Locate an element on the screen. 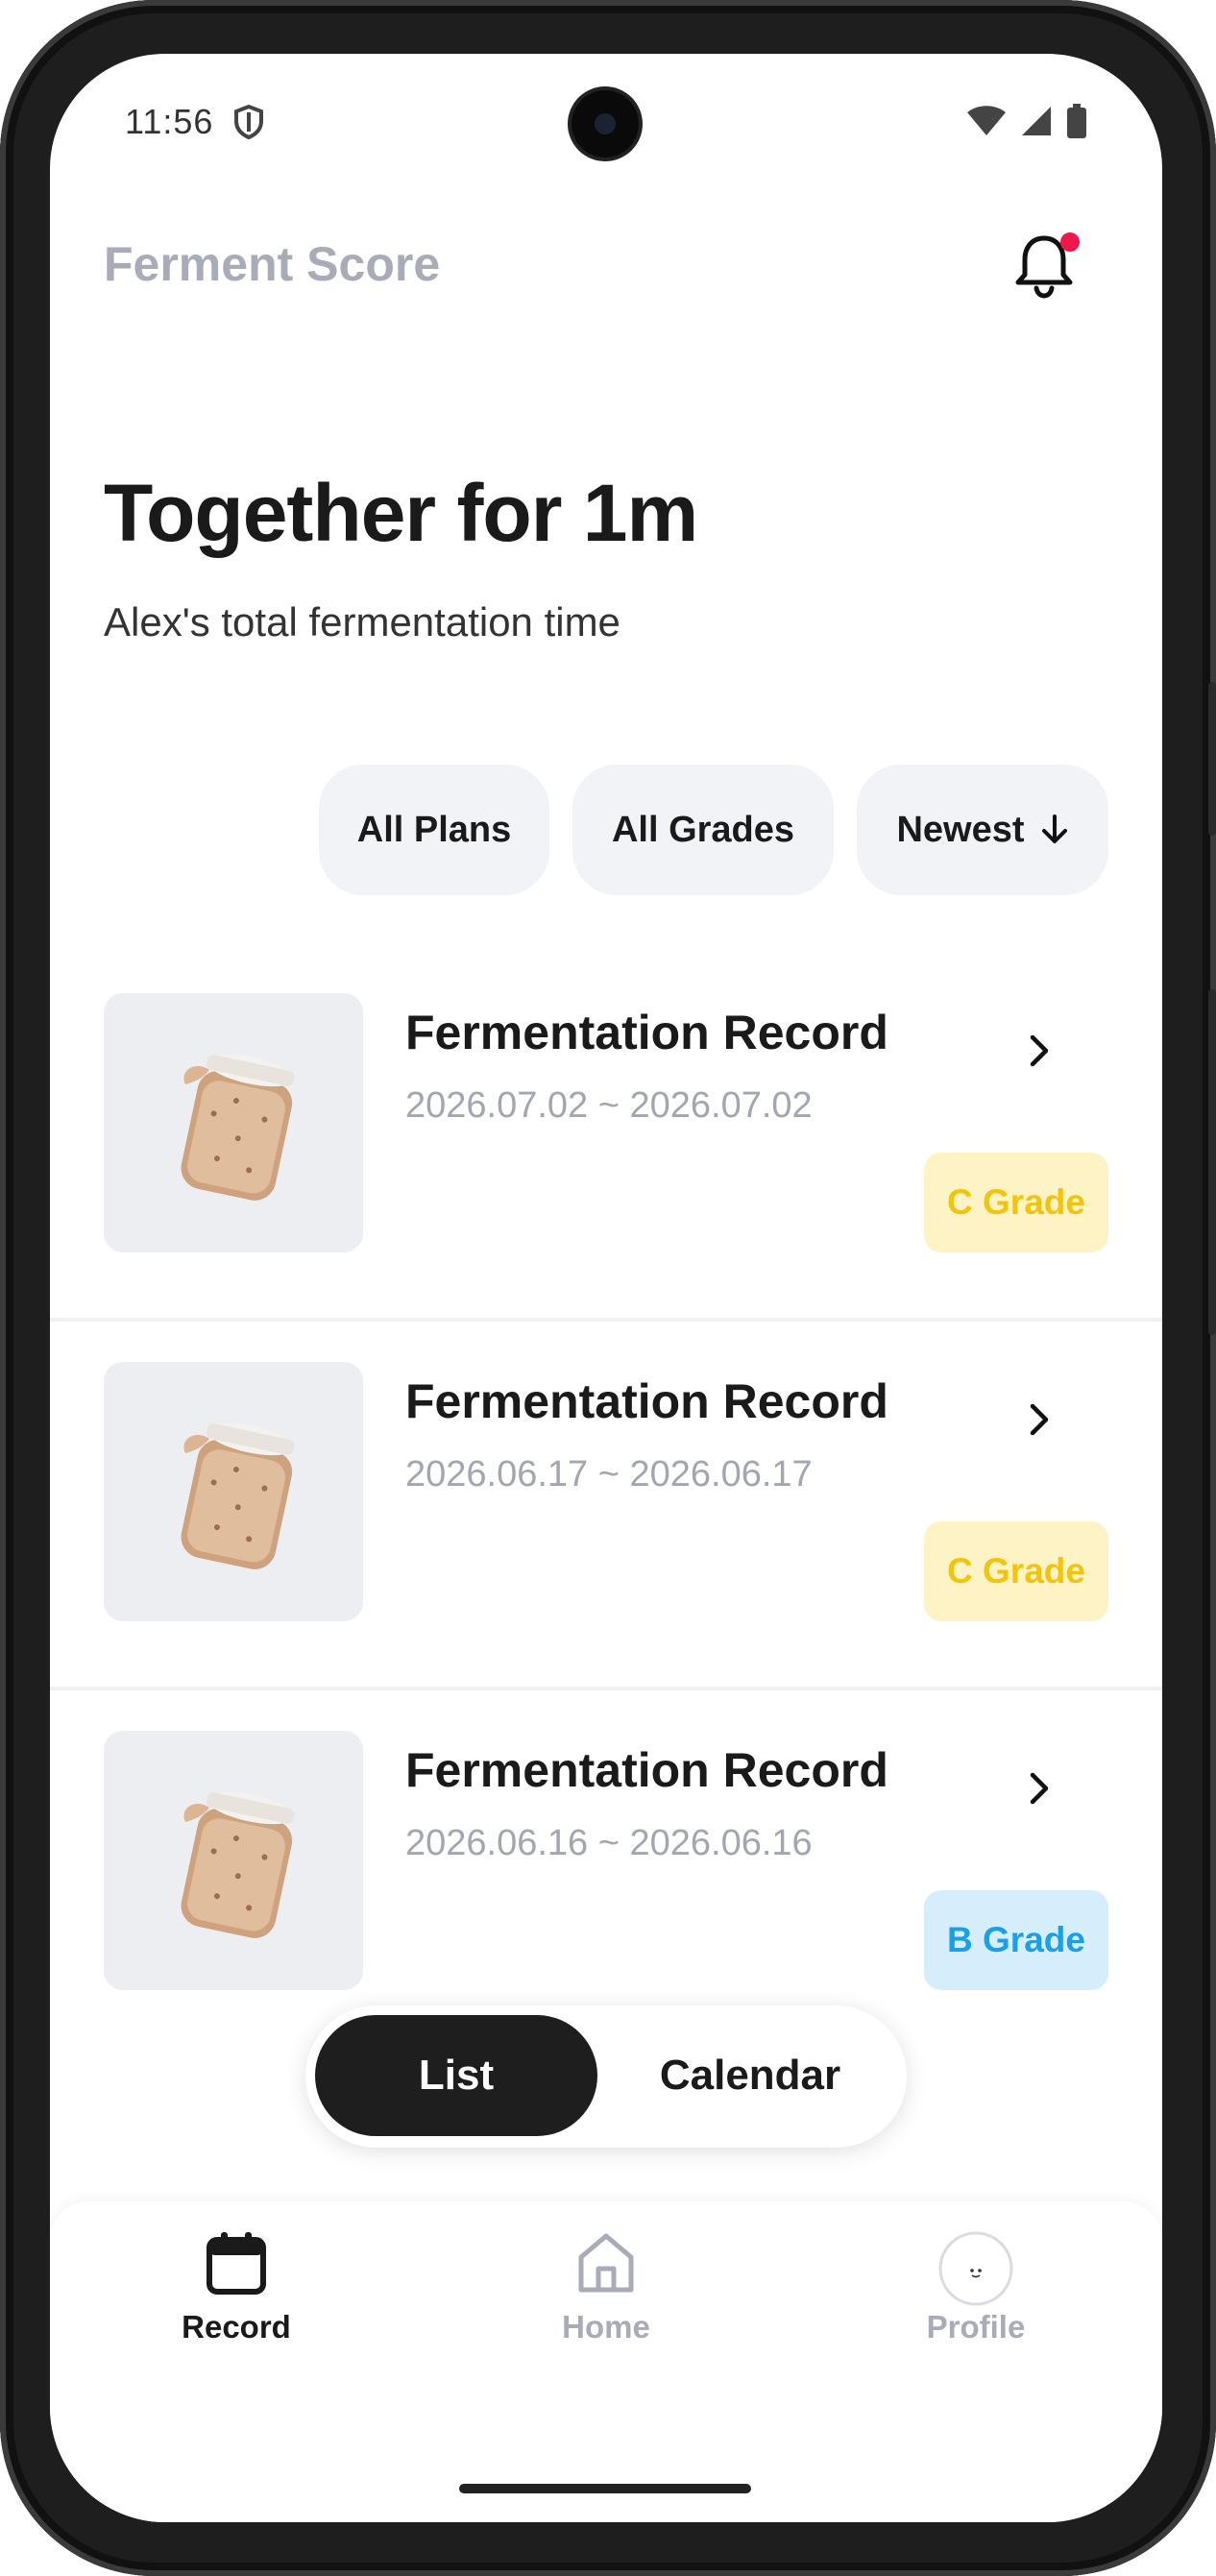 Image resolution: width=1216 pixels, height=2576 pixels. status-icons is located at coordinates (1027, 121).